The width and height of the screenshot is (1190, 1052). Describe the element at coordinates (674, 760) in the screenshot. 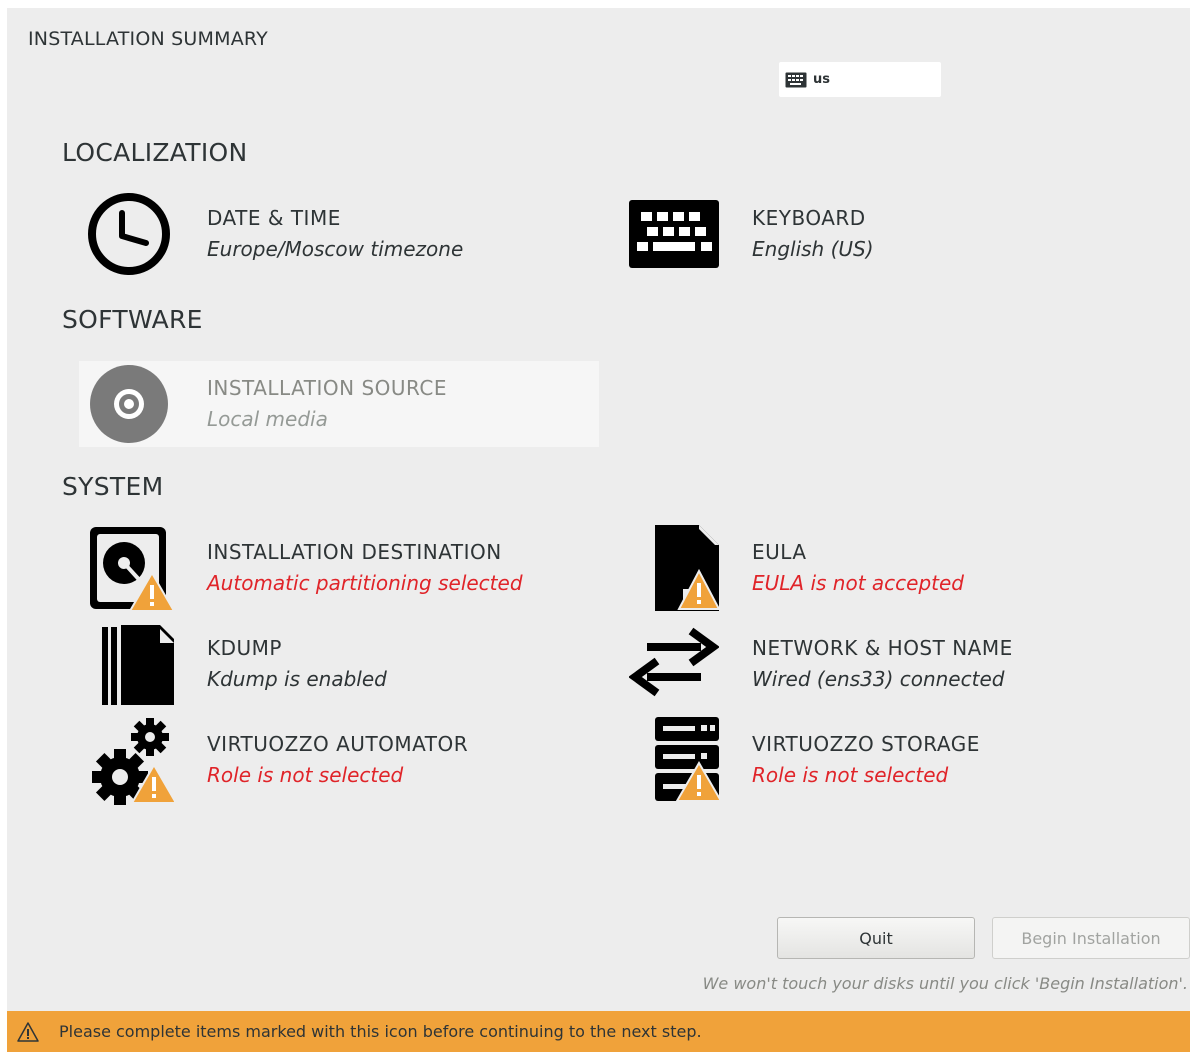

I see `server-icon` at that location.